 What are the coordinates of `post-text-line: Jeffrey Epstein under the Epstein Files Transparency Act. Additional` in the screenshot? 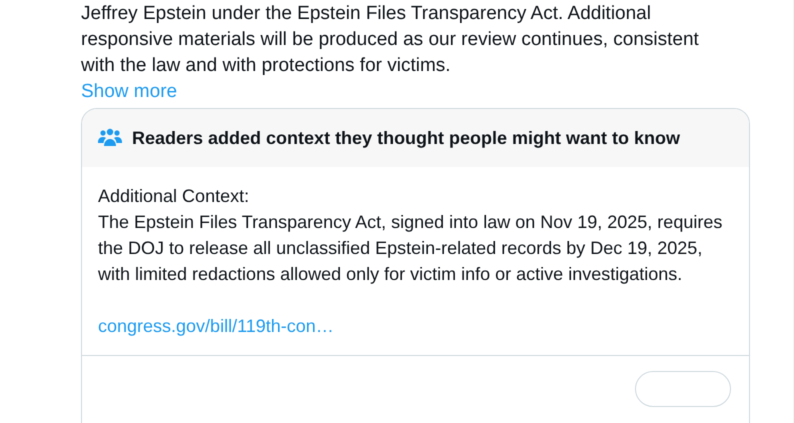 It's located at (366, 14).